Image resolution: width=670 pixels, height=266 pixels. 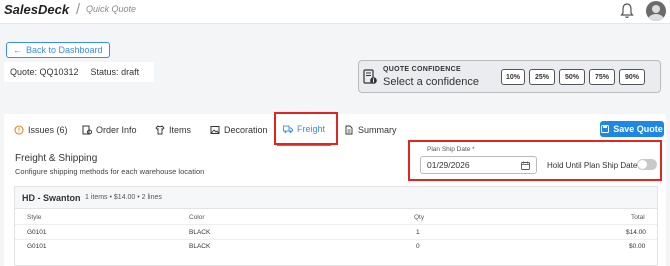 I want to click on row-total: $14.00, so click(x=636, y=232).